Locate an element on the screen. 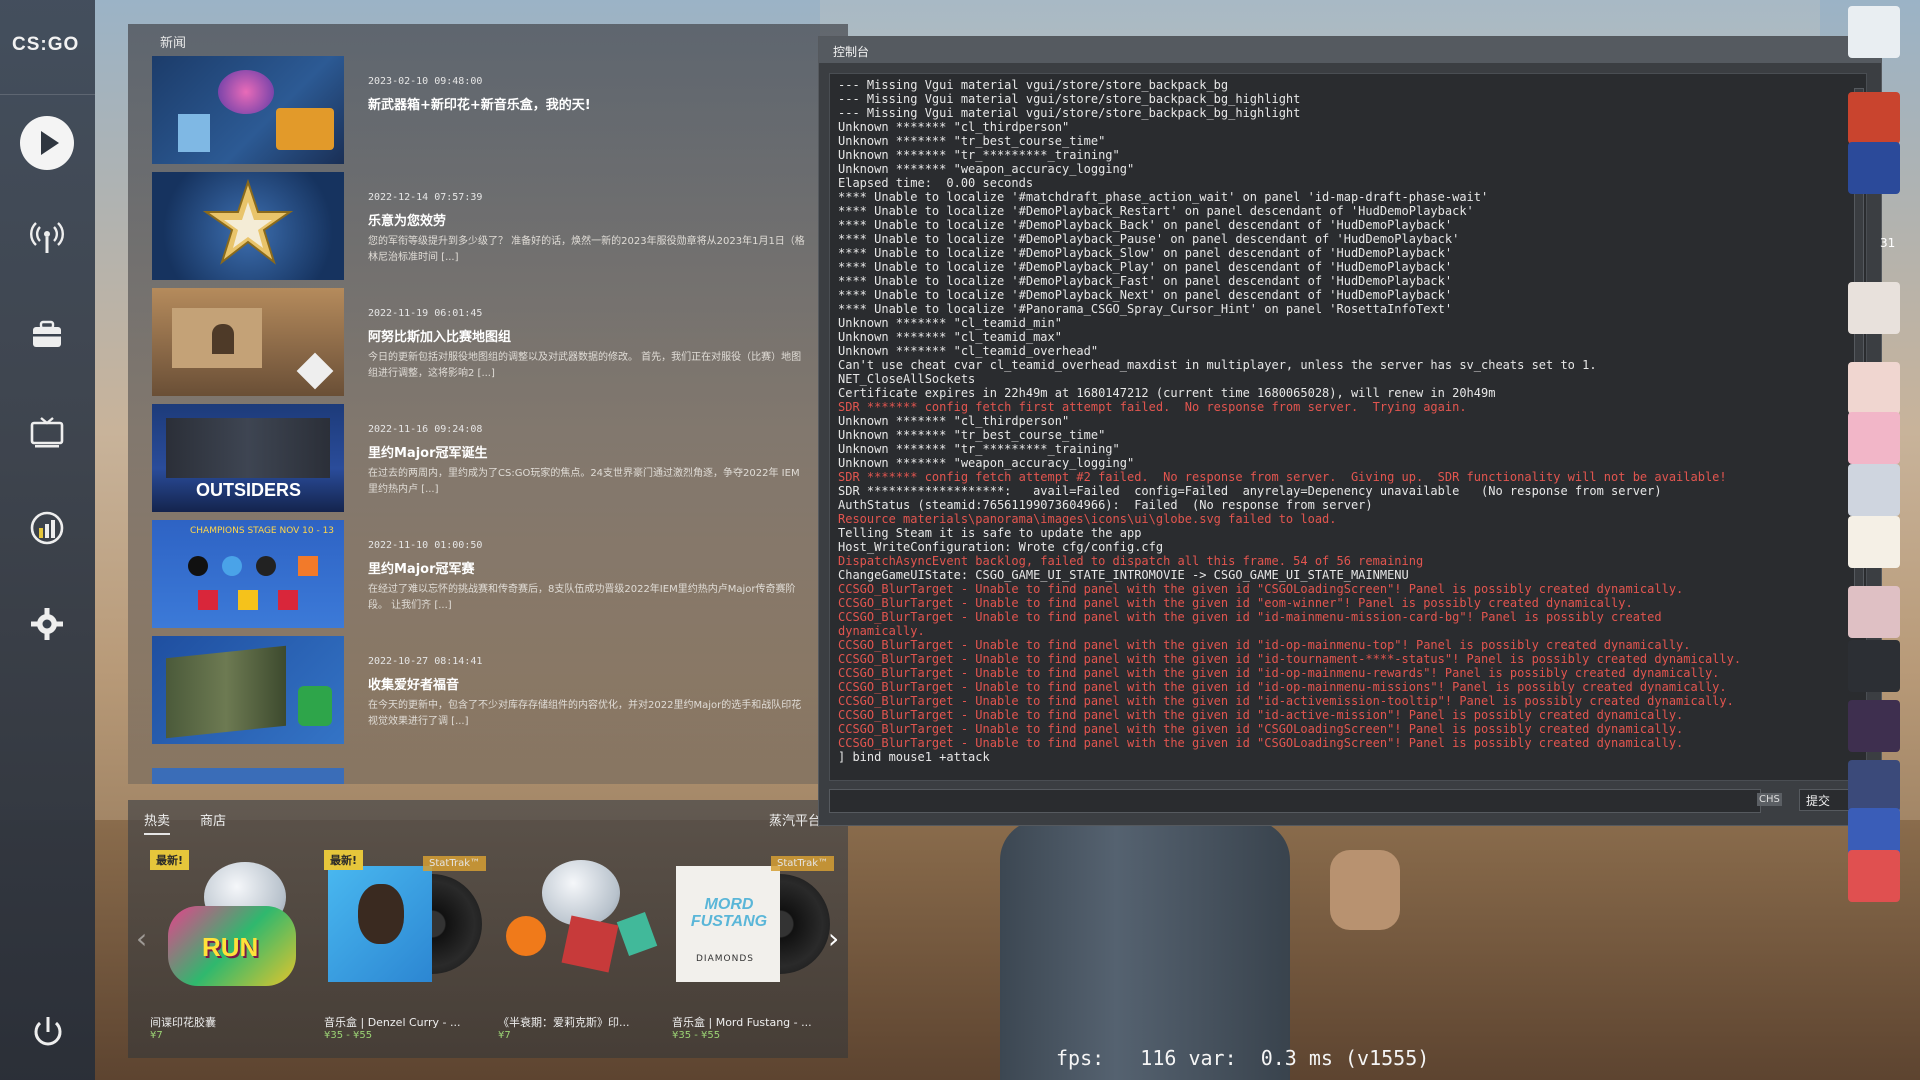 This screenshot has width=1920, height=1080. news-thumb-label: OUTSIDERS is located at coordinates (249, 490).